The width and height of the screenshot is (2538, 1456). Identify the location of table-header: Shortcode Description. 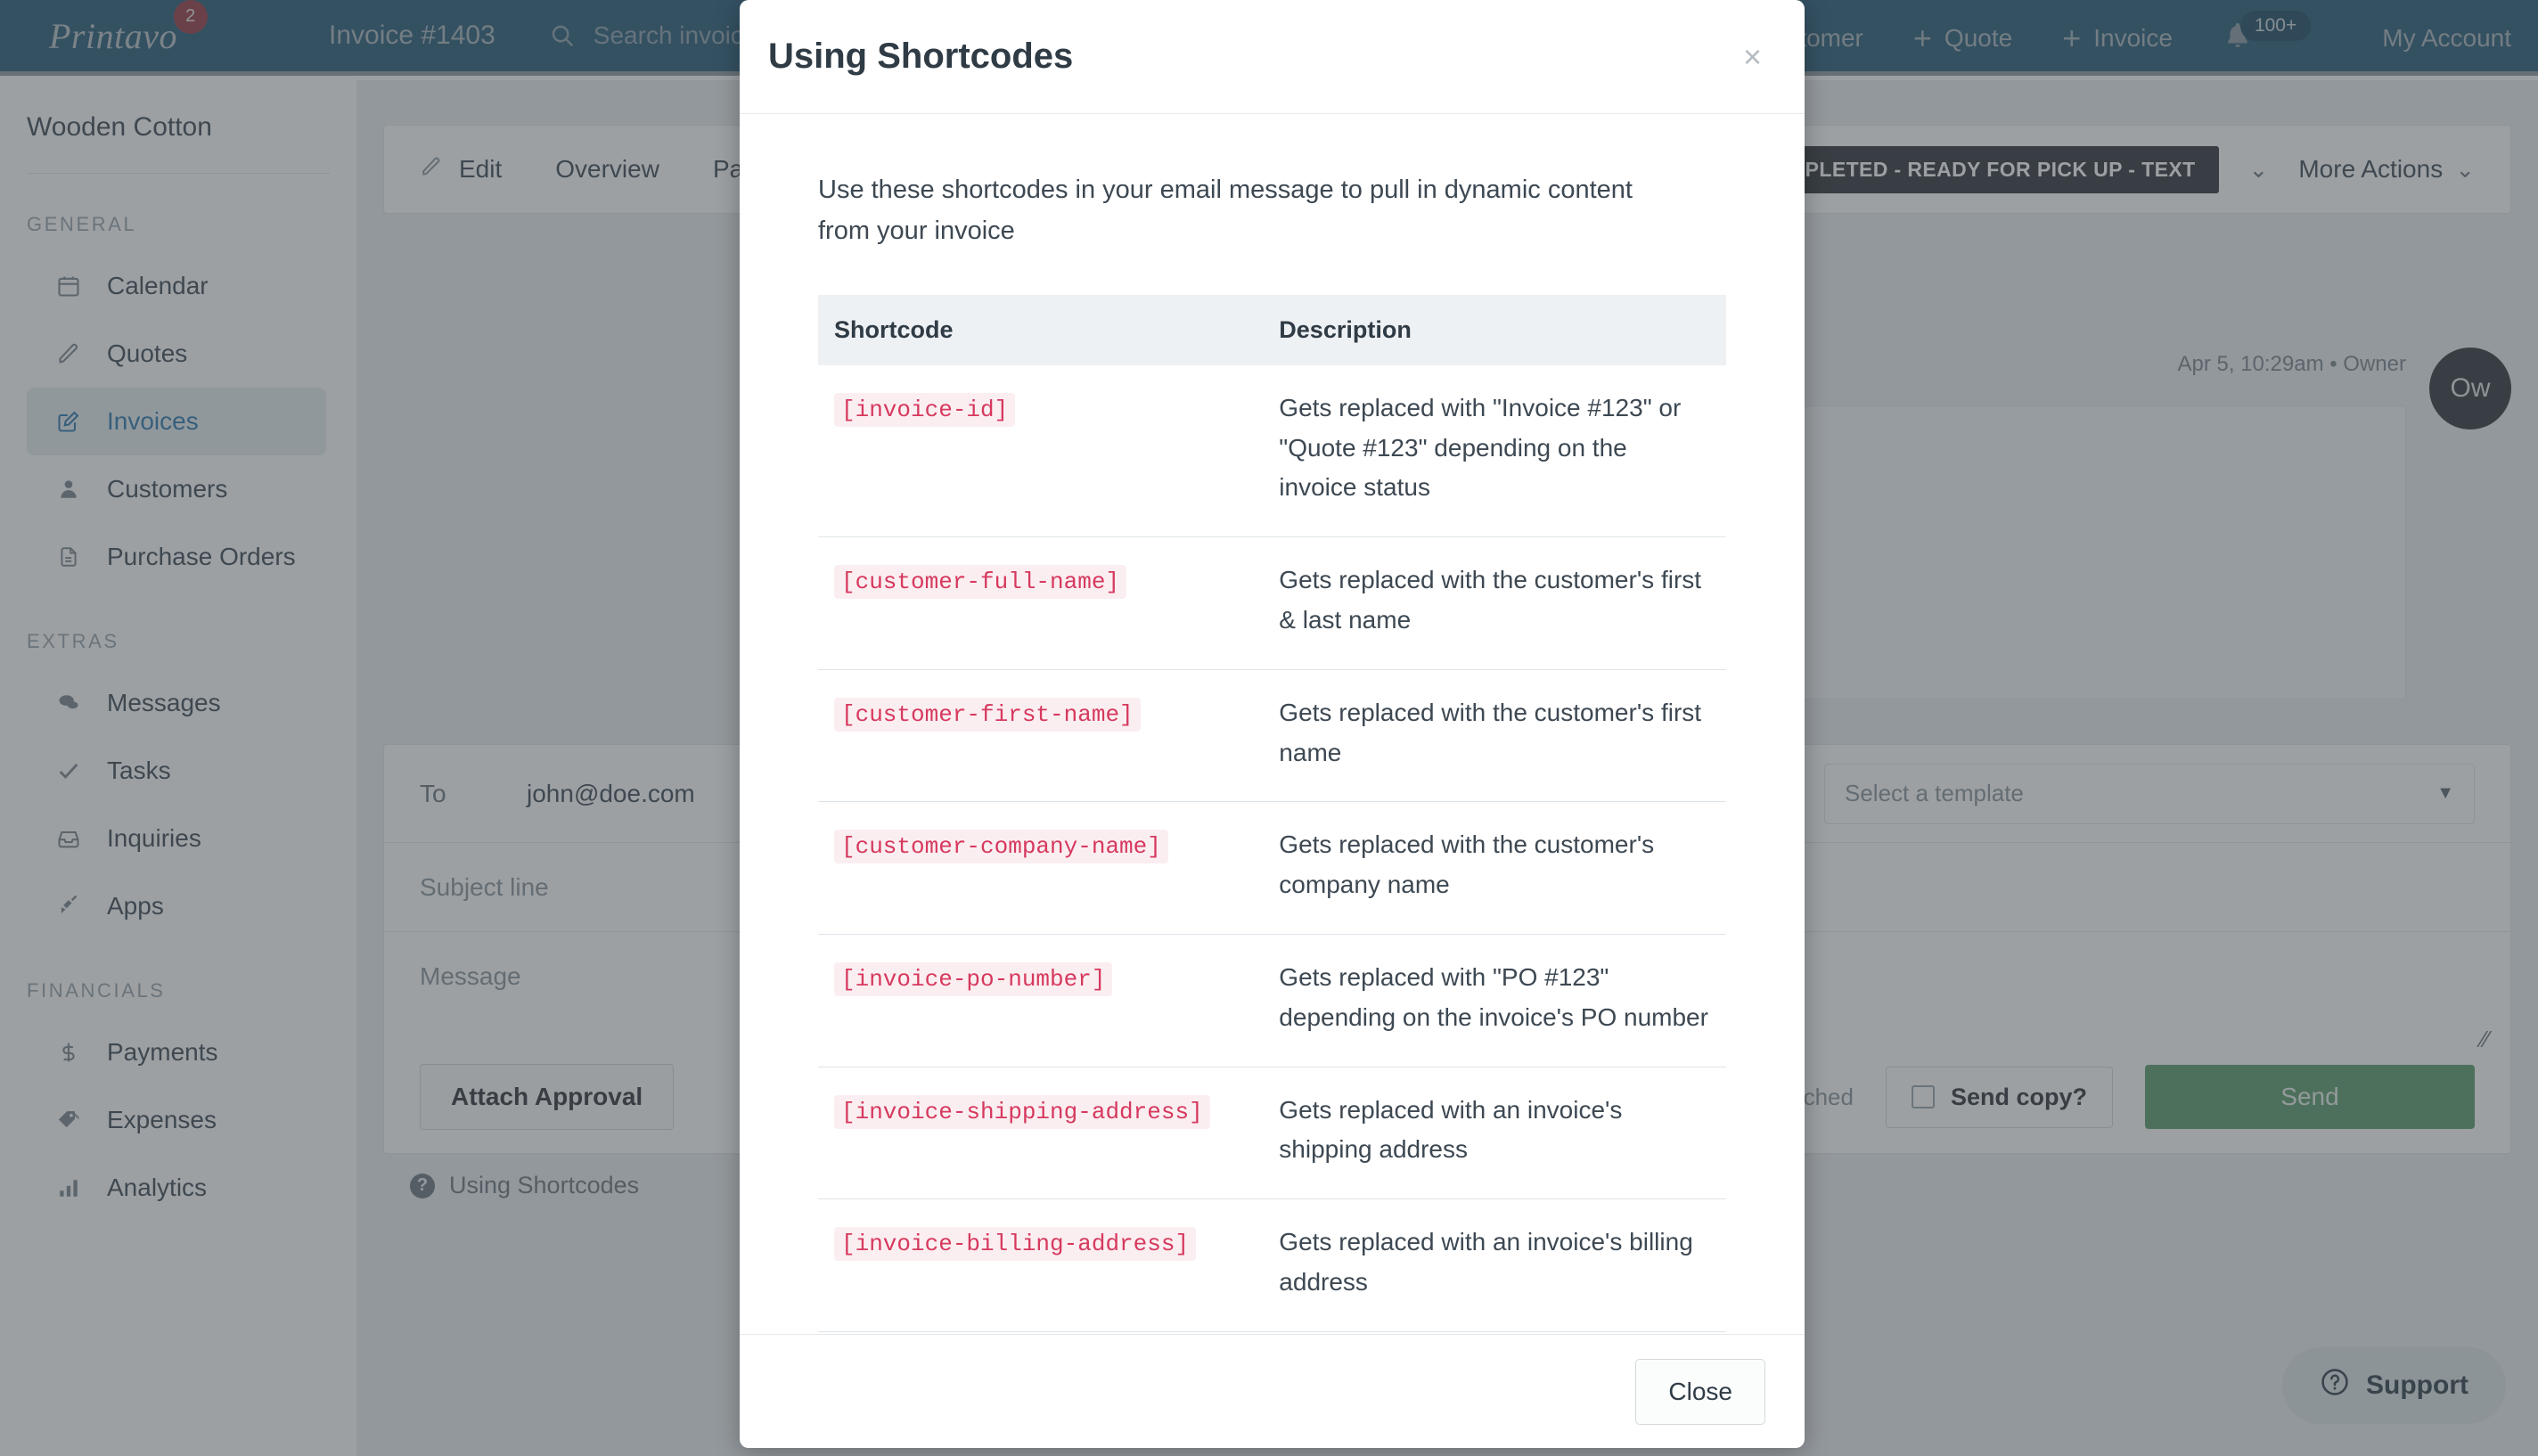
(1272, 329).